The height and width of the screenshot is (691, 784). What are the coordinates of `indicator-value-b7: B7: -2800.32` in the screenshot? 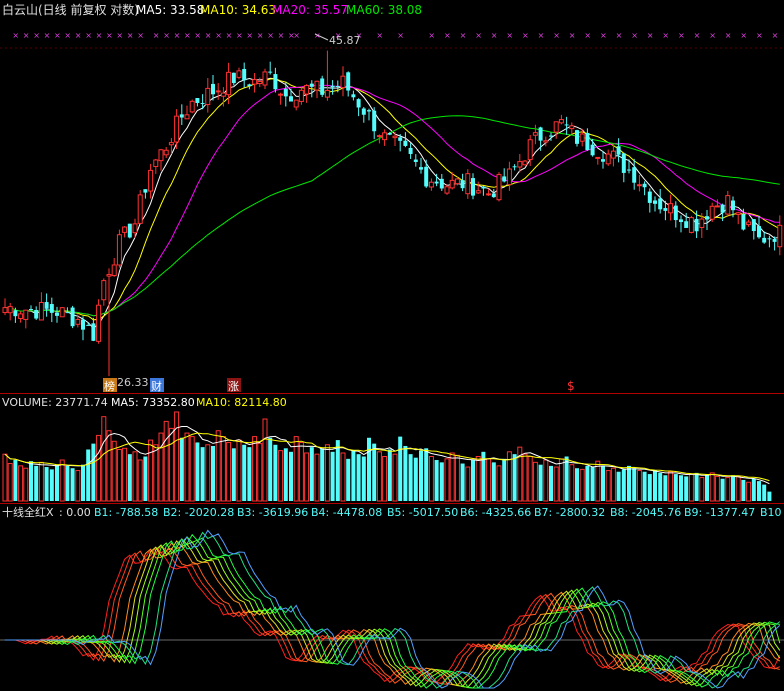 It's located at (569, 512).